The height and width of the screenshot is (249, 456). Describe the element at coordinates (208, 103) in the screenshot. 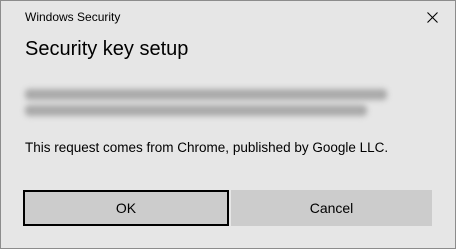

I see `redacted-message` at that location.